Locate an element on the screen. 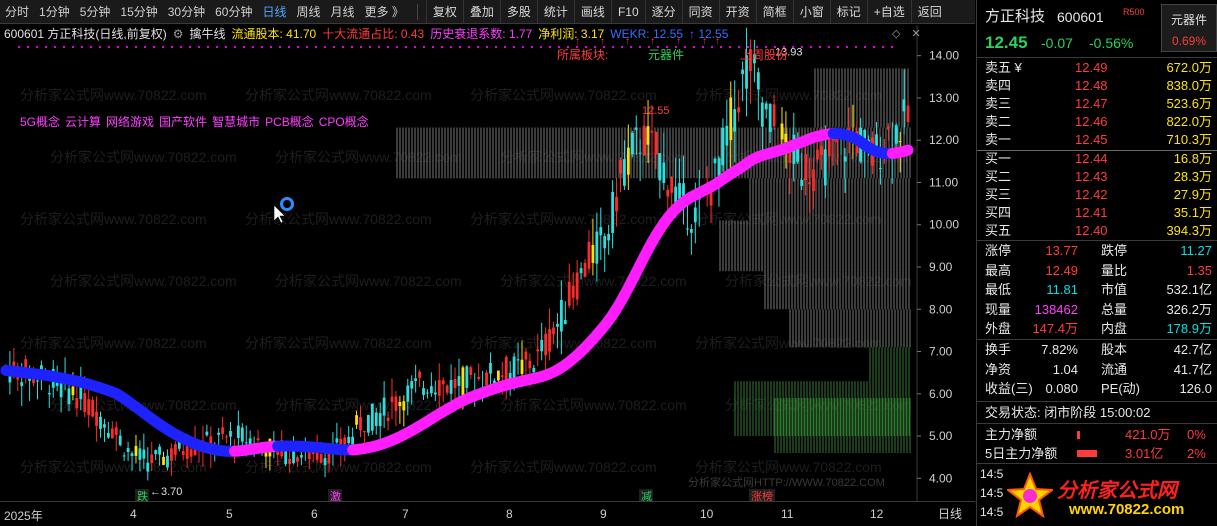 This screenshot has width=1217, height=526. toolbar-button-8: 开资 is located at coordinates (737, 11).